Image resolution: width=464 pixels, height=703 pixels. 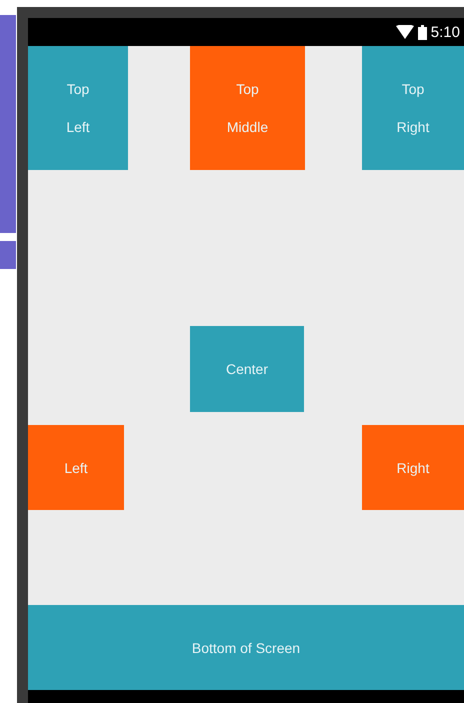 What do you see at coordinates (78, 108) in the screenshot?
I see `block-label: Top Left` at bounding box center [78, 108].